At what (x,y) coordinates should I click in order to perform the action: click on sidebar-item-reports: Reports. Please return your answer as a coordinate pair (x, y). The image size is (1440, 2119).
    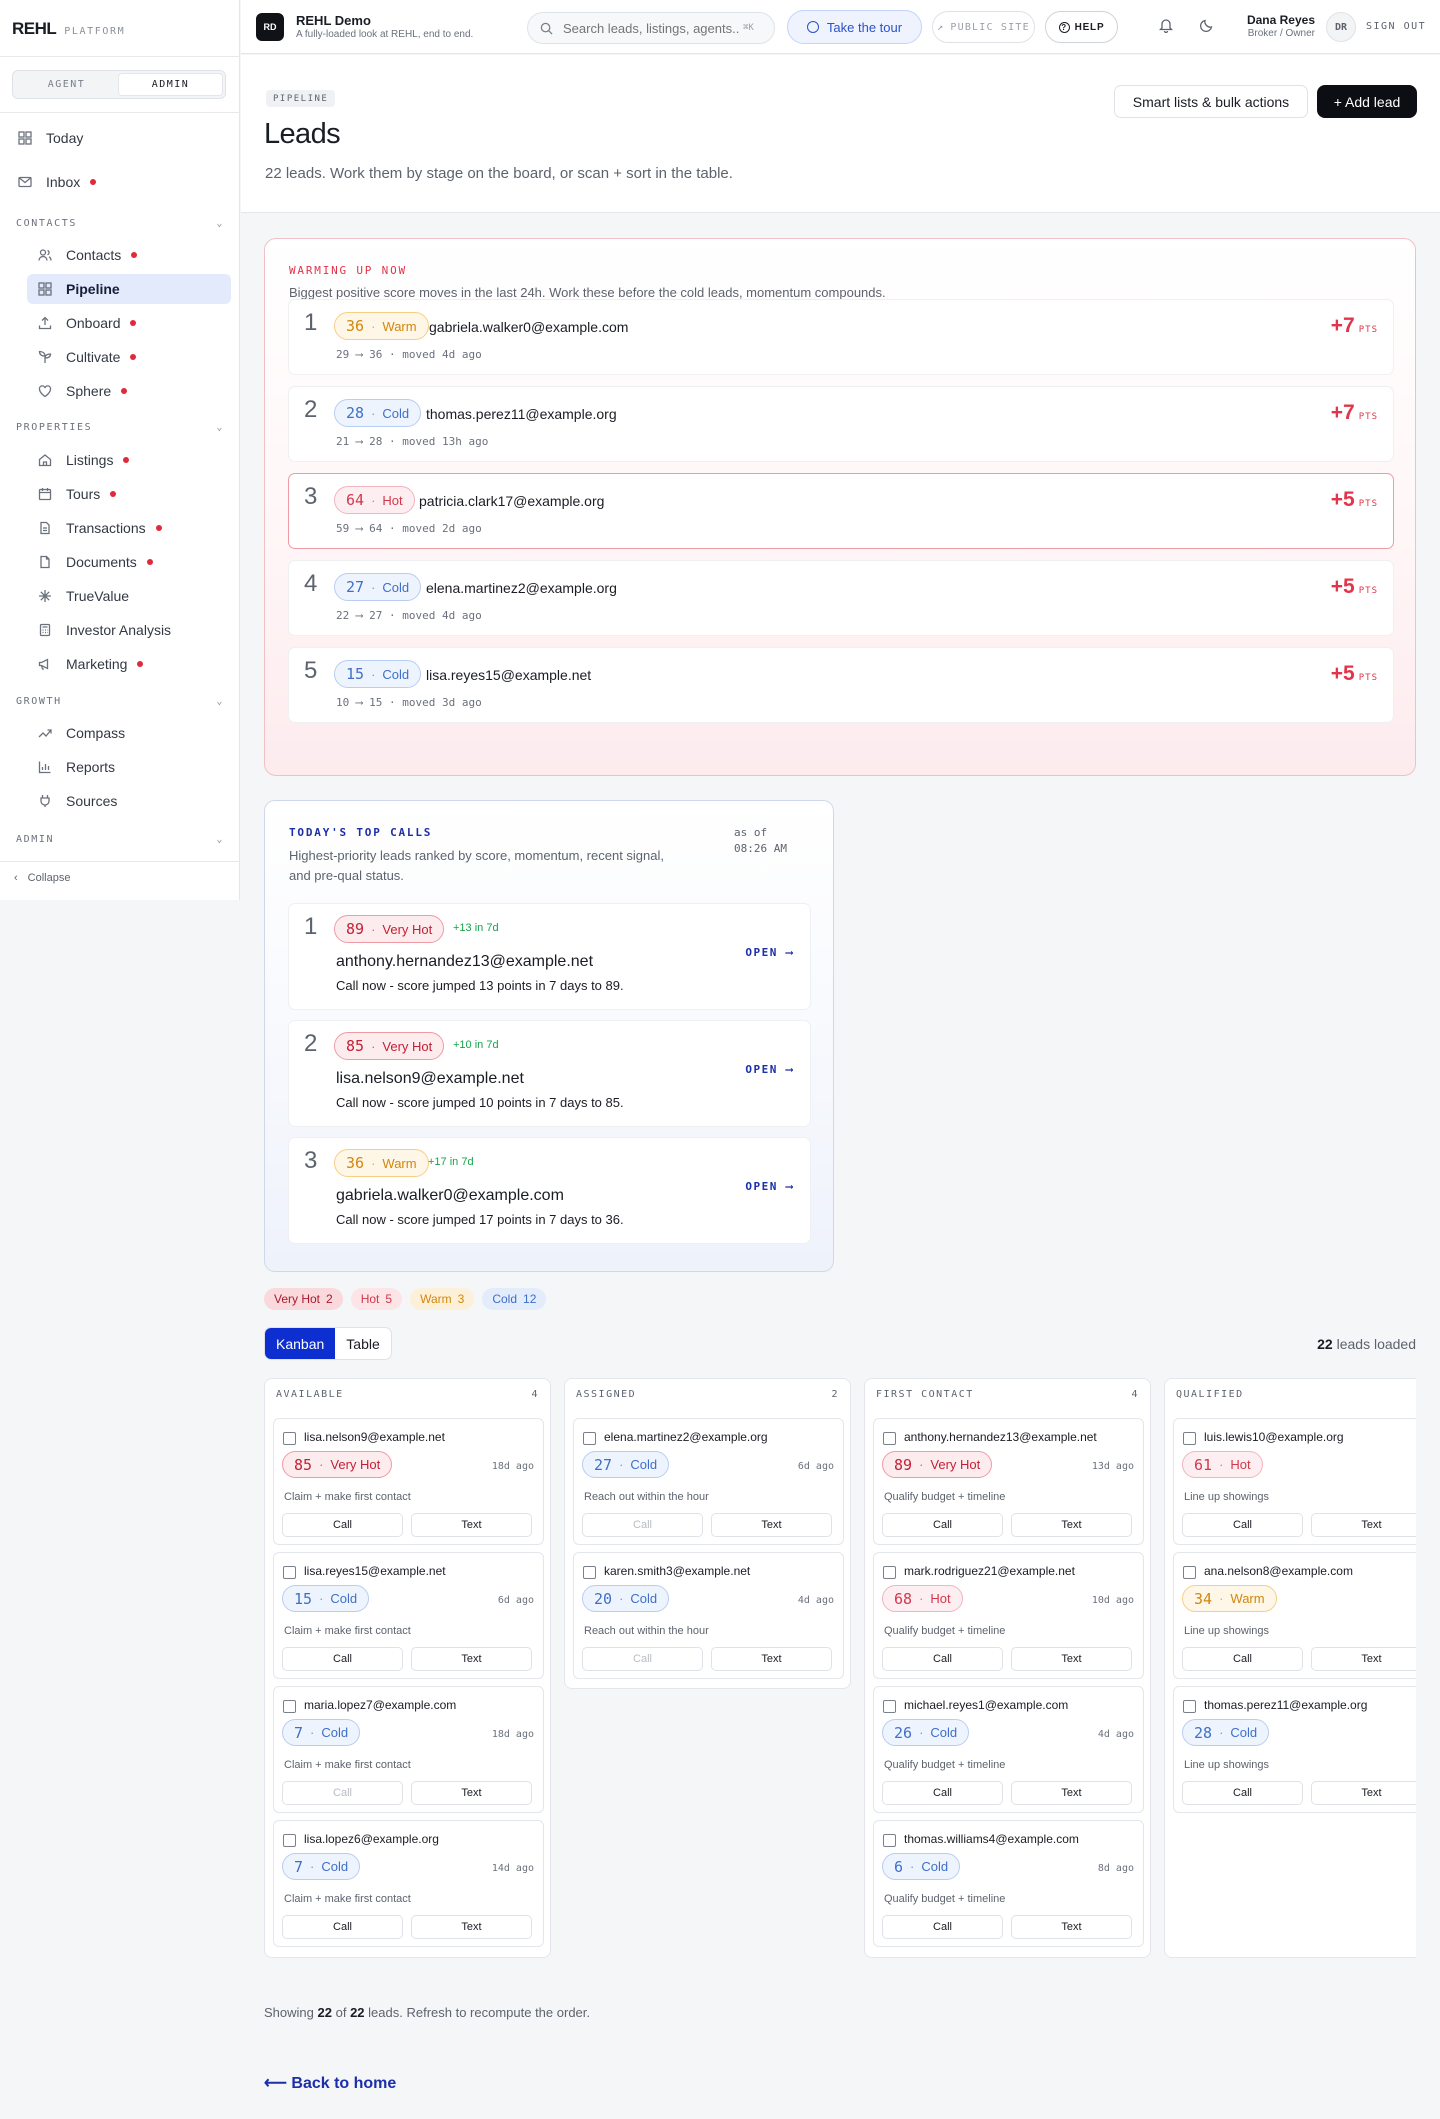
    Looking at the image, I should click on (120, 767).